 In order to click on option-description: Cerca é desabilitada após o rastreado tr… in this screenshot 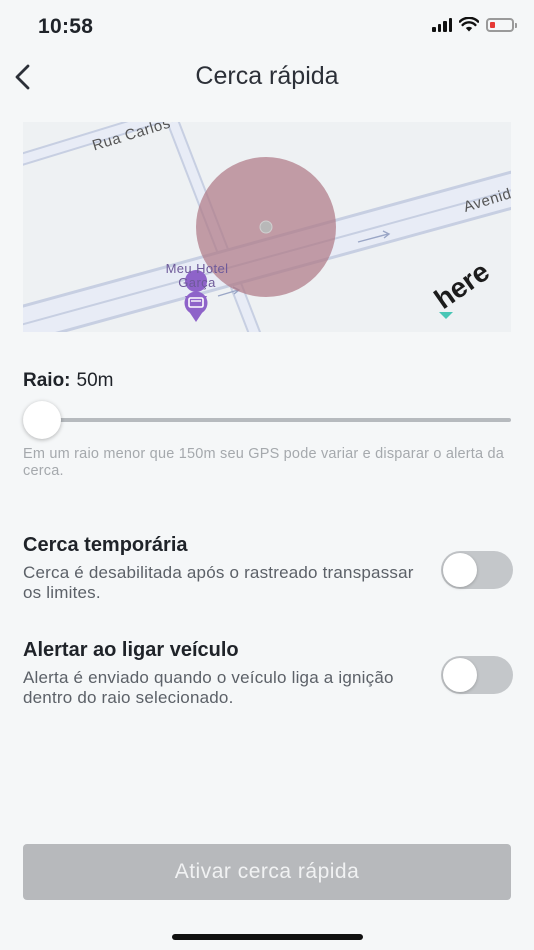, I will do `click(218, 582)`.